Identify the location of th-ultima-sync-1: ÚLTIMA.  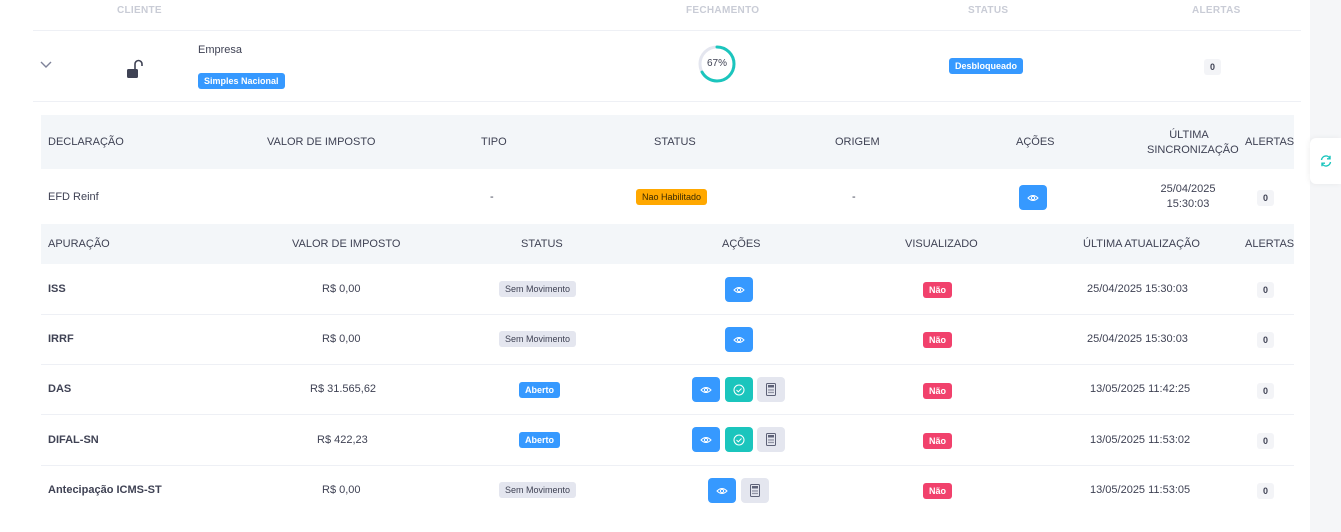
(1189, 135).